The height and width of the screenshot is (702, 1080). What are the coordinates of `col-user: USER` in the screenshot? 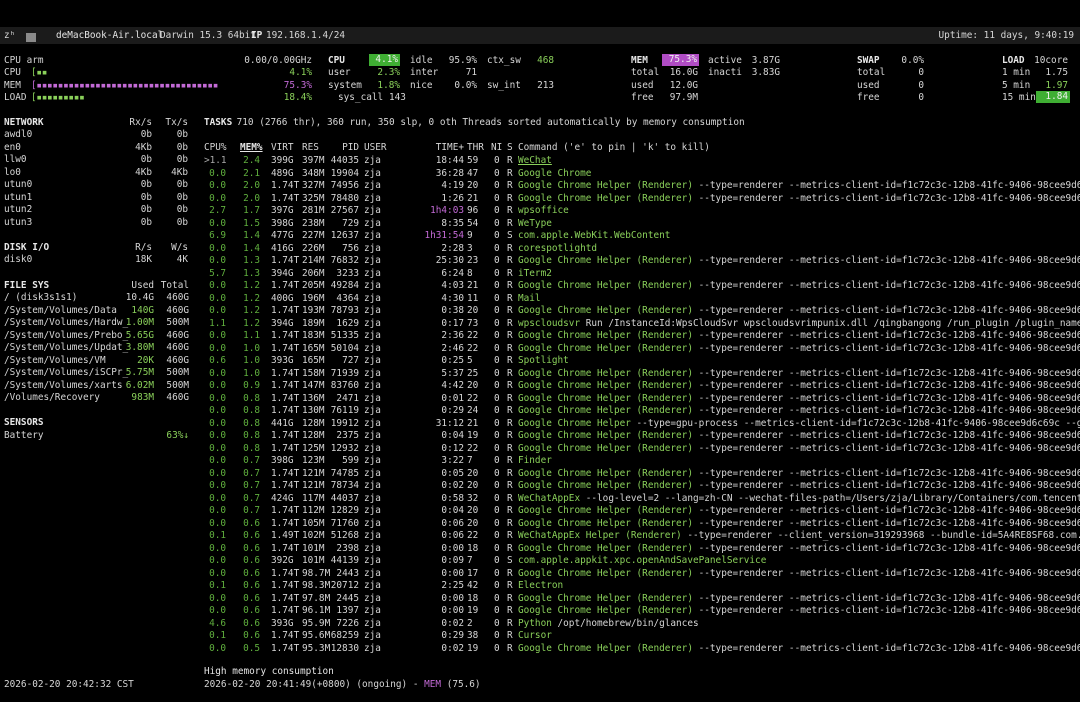 It's located at (375, 148).